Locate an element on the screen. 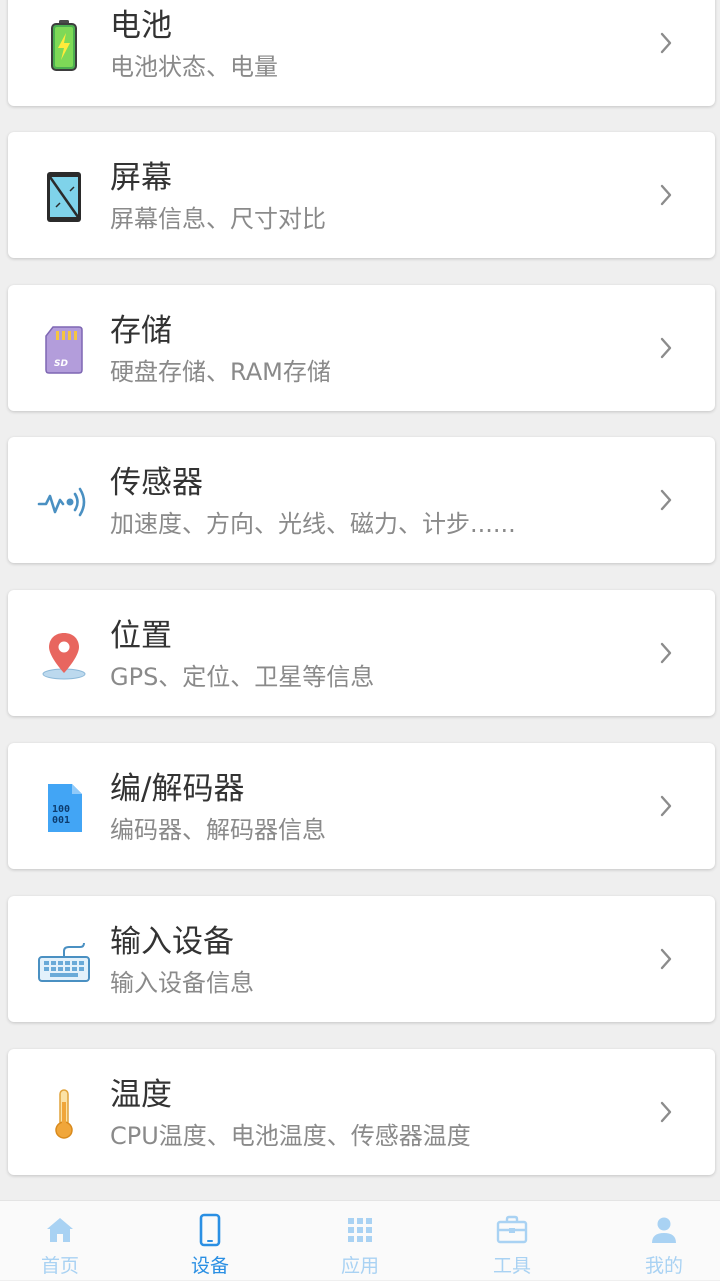  item-title: 屏幕 is located at coordinates (141, 178).